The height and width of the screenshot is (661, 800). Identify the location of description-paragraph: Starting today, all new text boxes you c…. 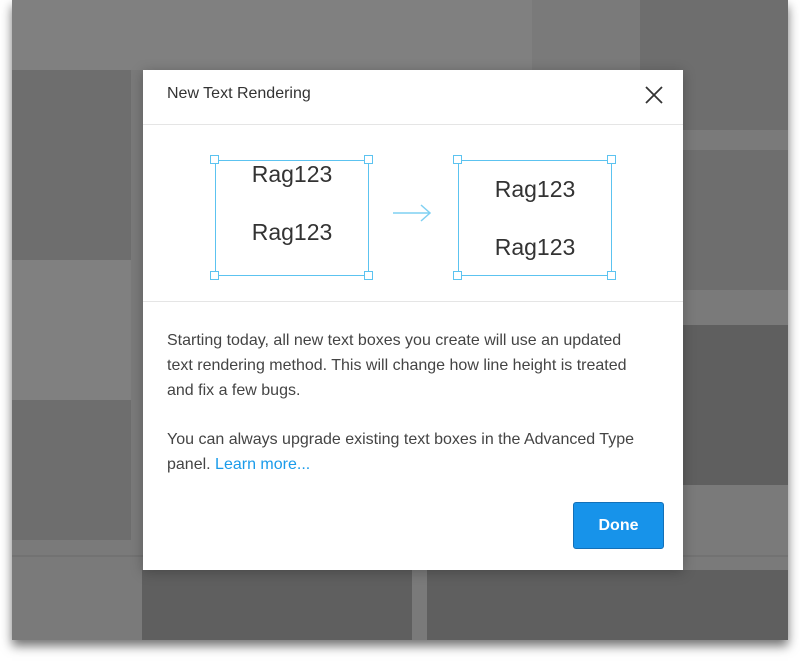
(397, 365).